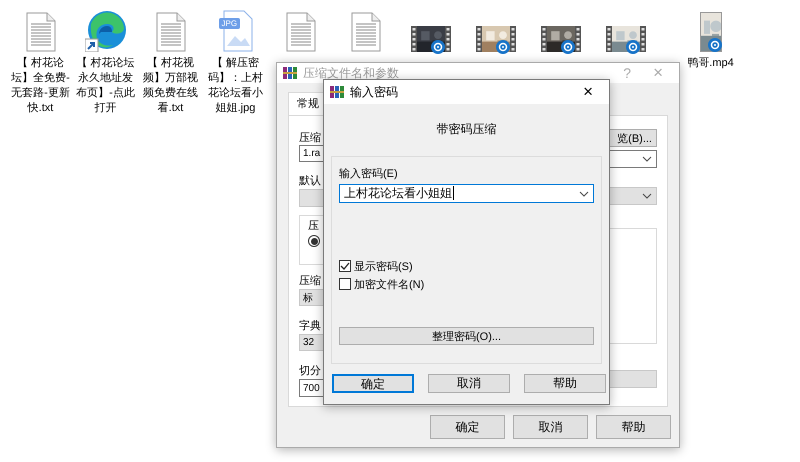 This screenshot has height=462, width=800. What do you see at coordinates (235, 86) in the screenshot?
I see `file-name: 【 解压密码】：上村花论坛看小姐姐.jpg` at bounding box center [235, 86].